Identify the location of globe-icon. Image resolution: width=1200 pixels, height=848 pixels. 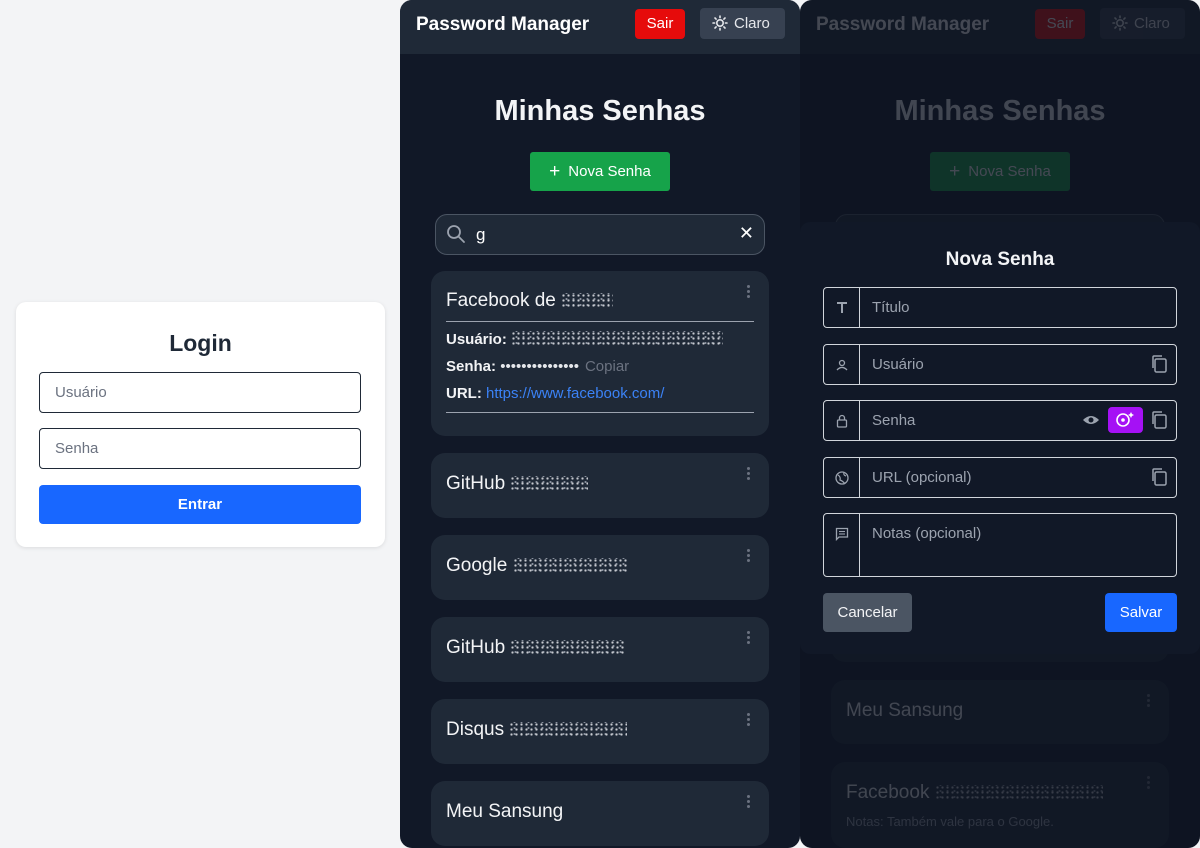
(842, 478).